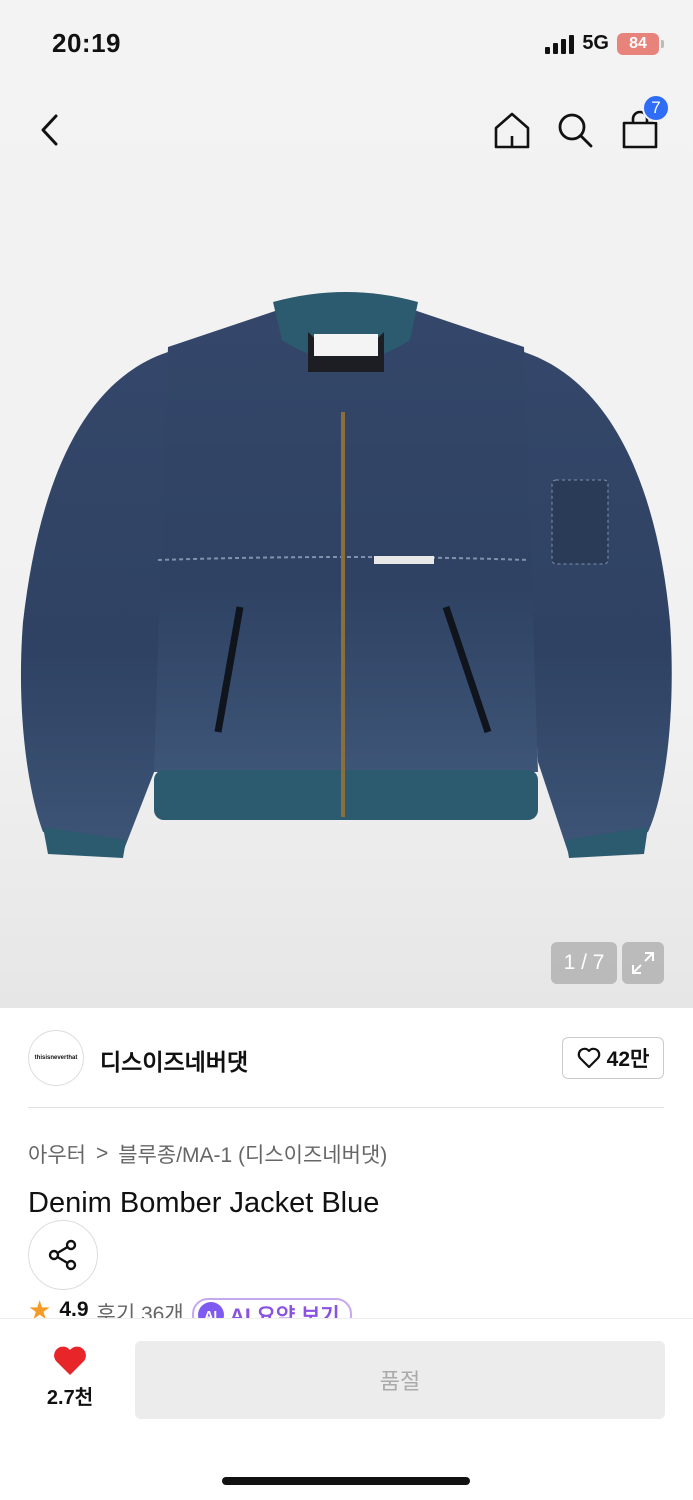 The image size is (693, 1500). Describe the element at coordinates (70, 1380) in the screenshot. I see `wishlist-button: 2.7천` at that location.